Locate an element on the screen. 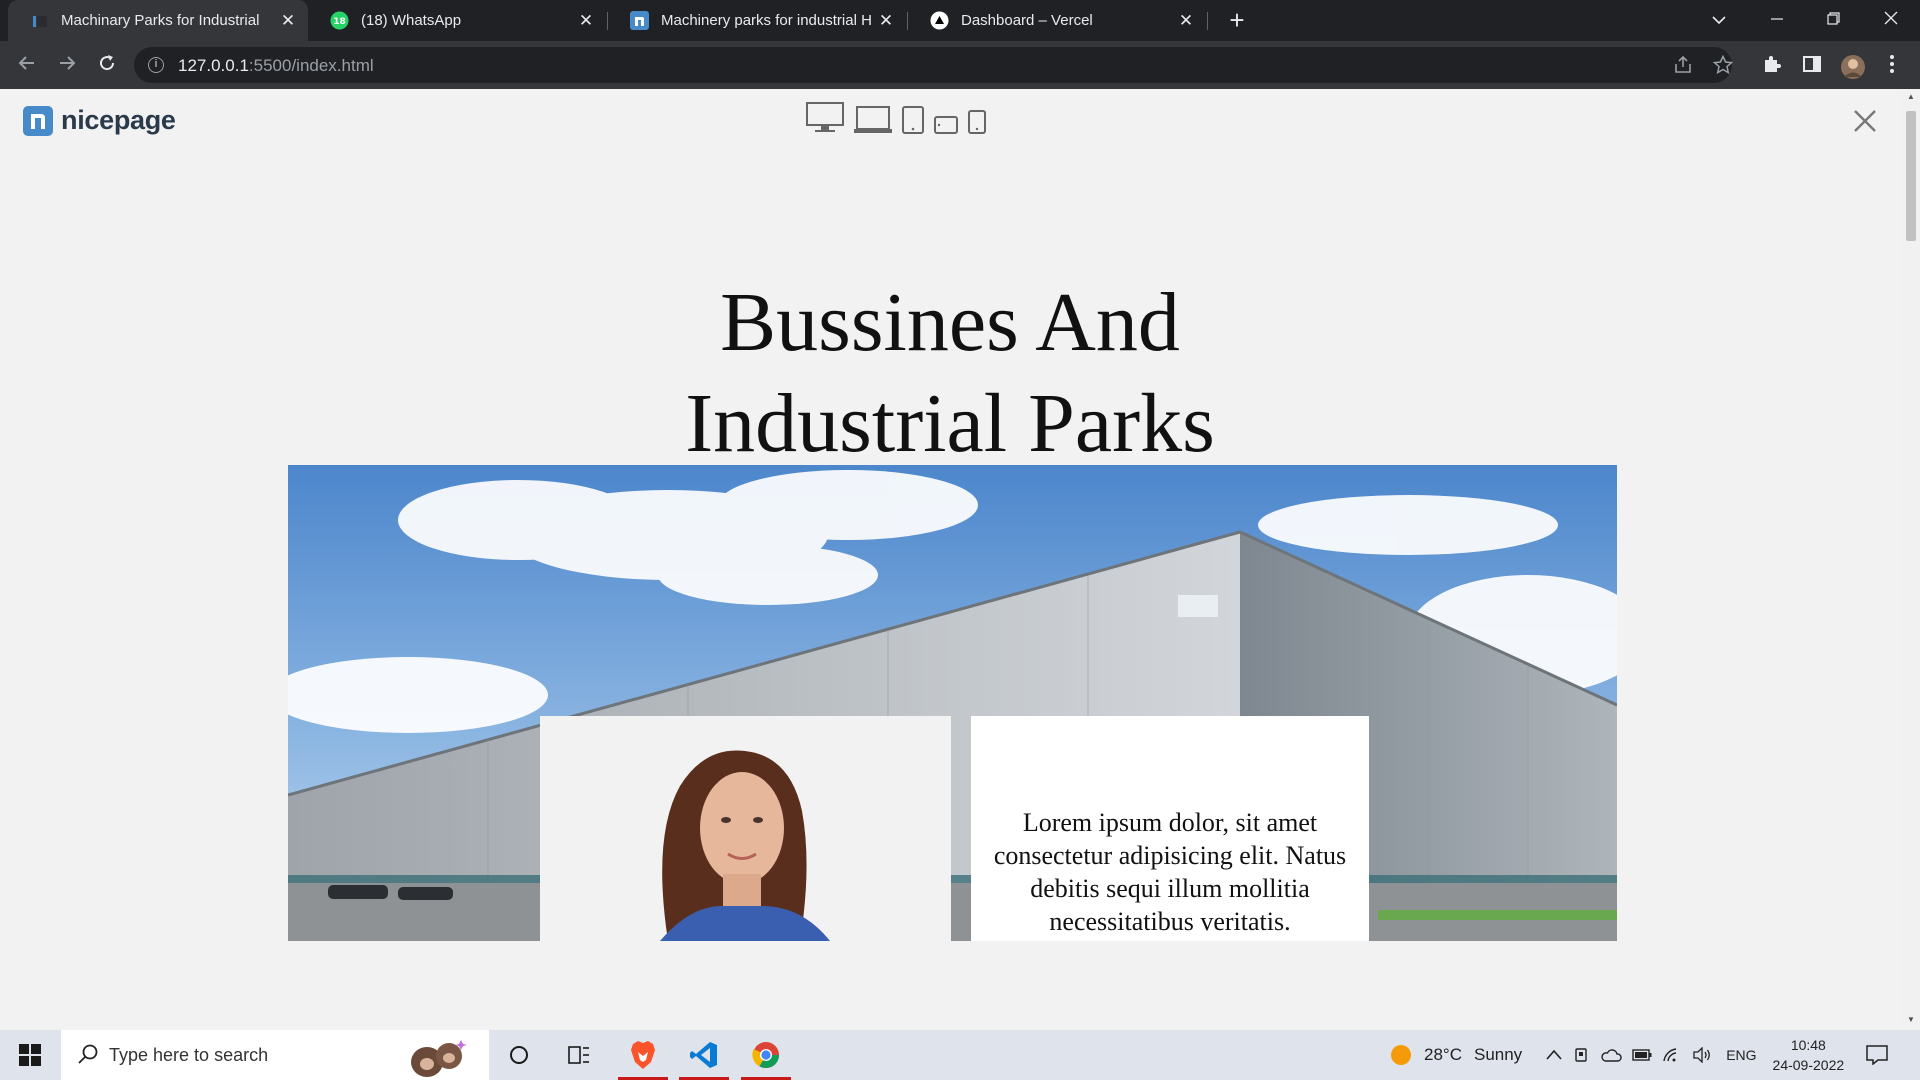  cortana-circle-icon is located at coordinates (519, 1055).